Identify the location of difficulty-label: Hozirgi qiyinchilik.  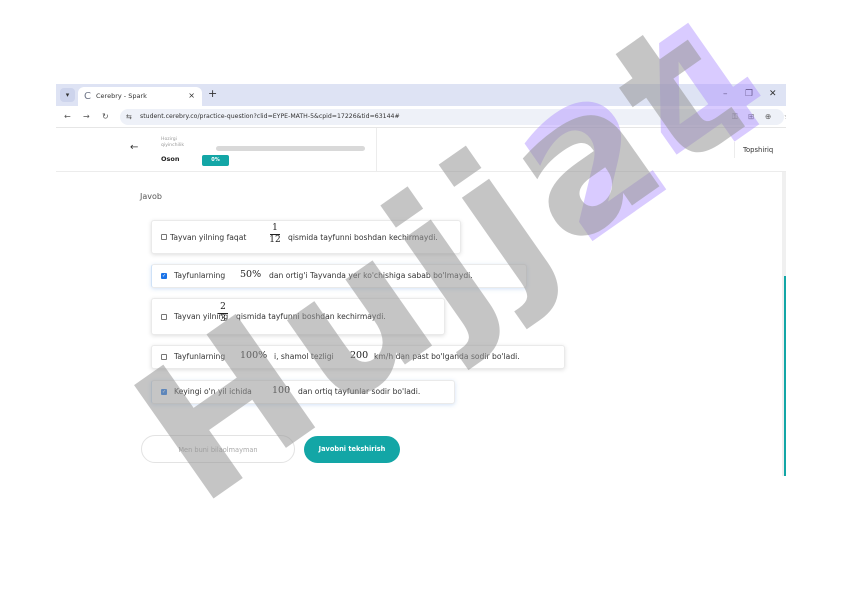
(173, 142).